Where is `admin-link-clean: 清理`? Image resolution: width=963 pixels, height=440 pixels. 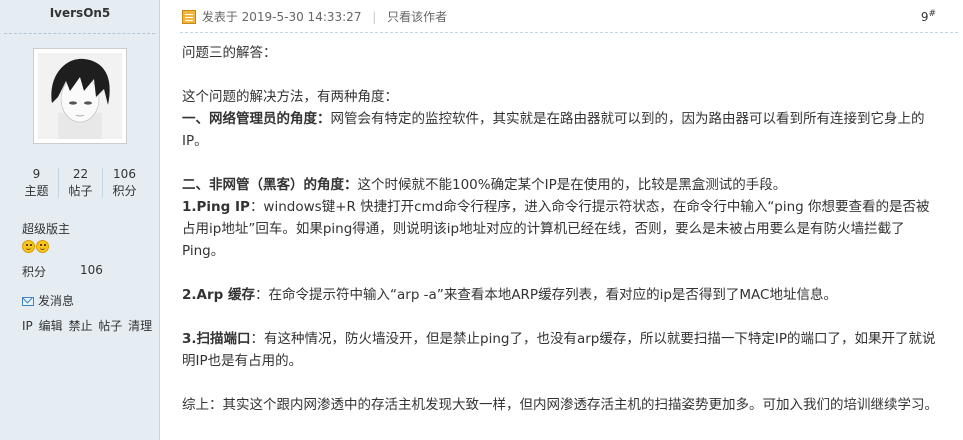
admin-link-clean: 清理 is located at coordinates (140, 326).